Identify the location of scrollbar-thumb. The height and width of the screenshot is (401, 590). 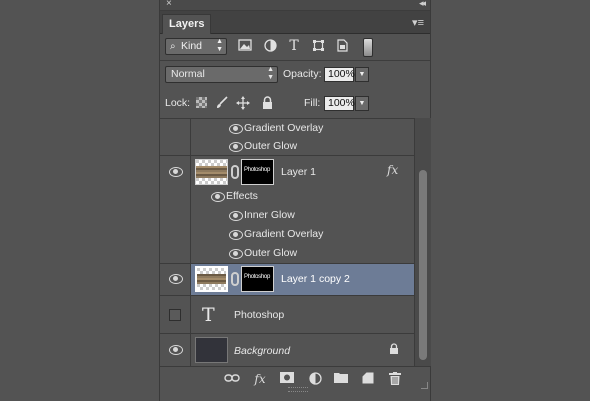
(423, 265).